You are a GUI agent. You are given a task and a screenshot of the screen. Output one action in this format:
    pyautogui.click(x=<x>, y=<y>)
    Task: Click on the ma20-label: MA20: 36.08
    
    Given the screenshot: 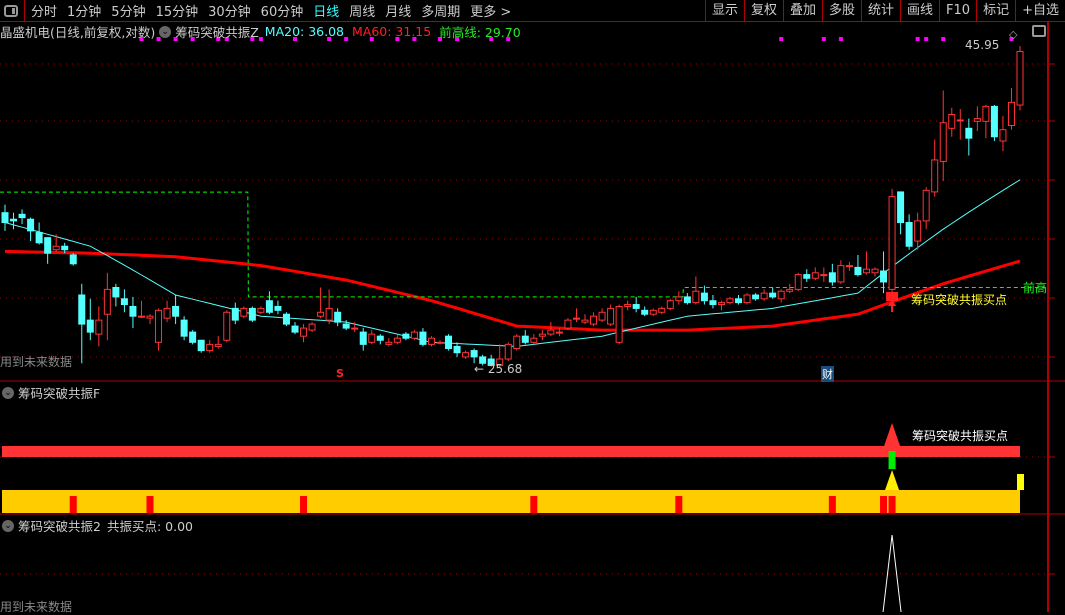 What is the action you would take?
    pyautogui.click(x=304, y=31)
    